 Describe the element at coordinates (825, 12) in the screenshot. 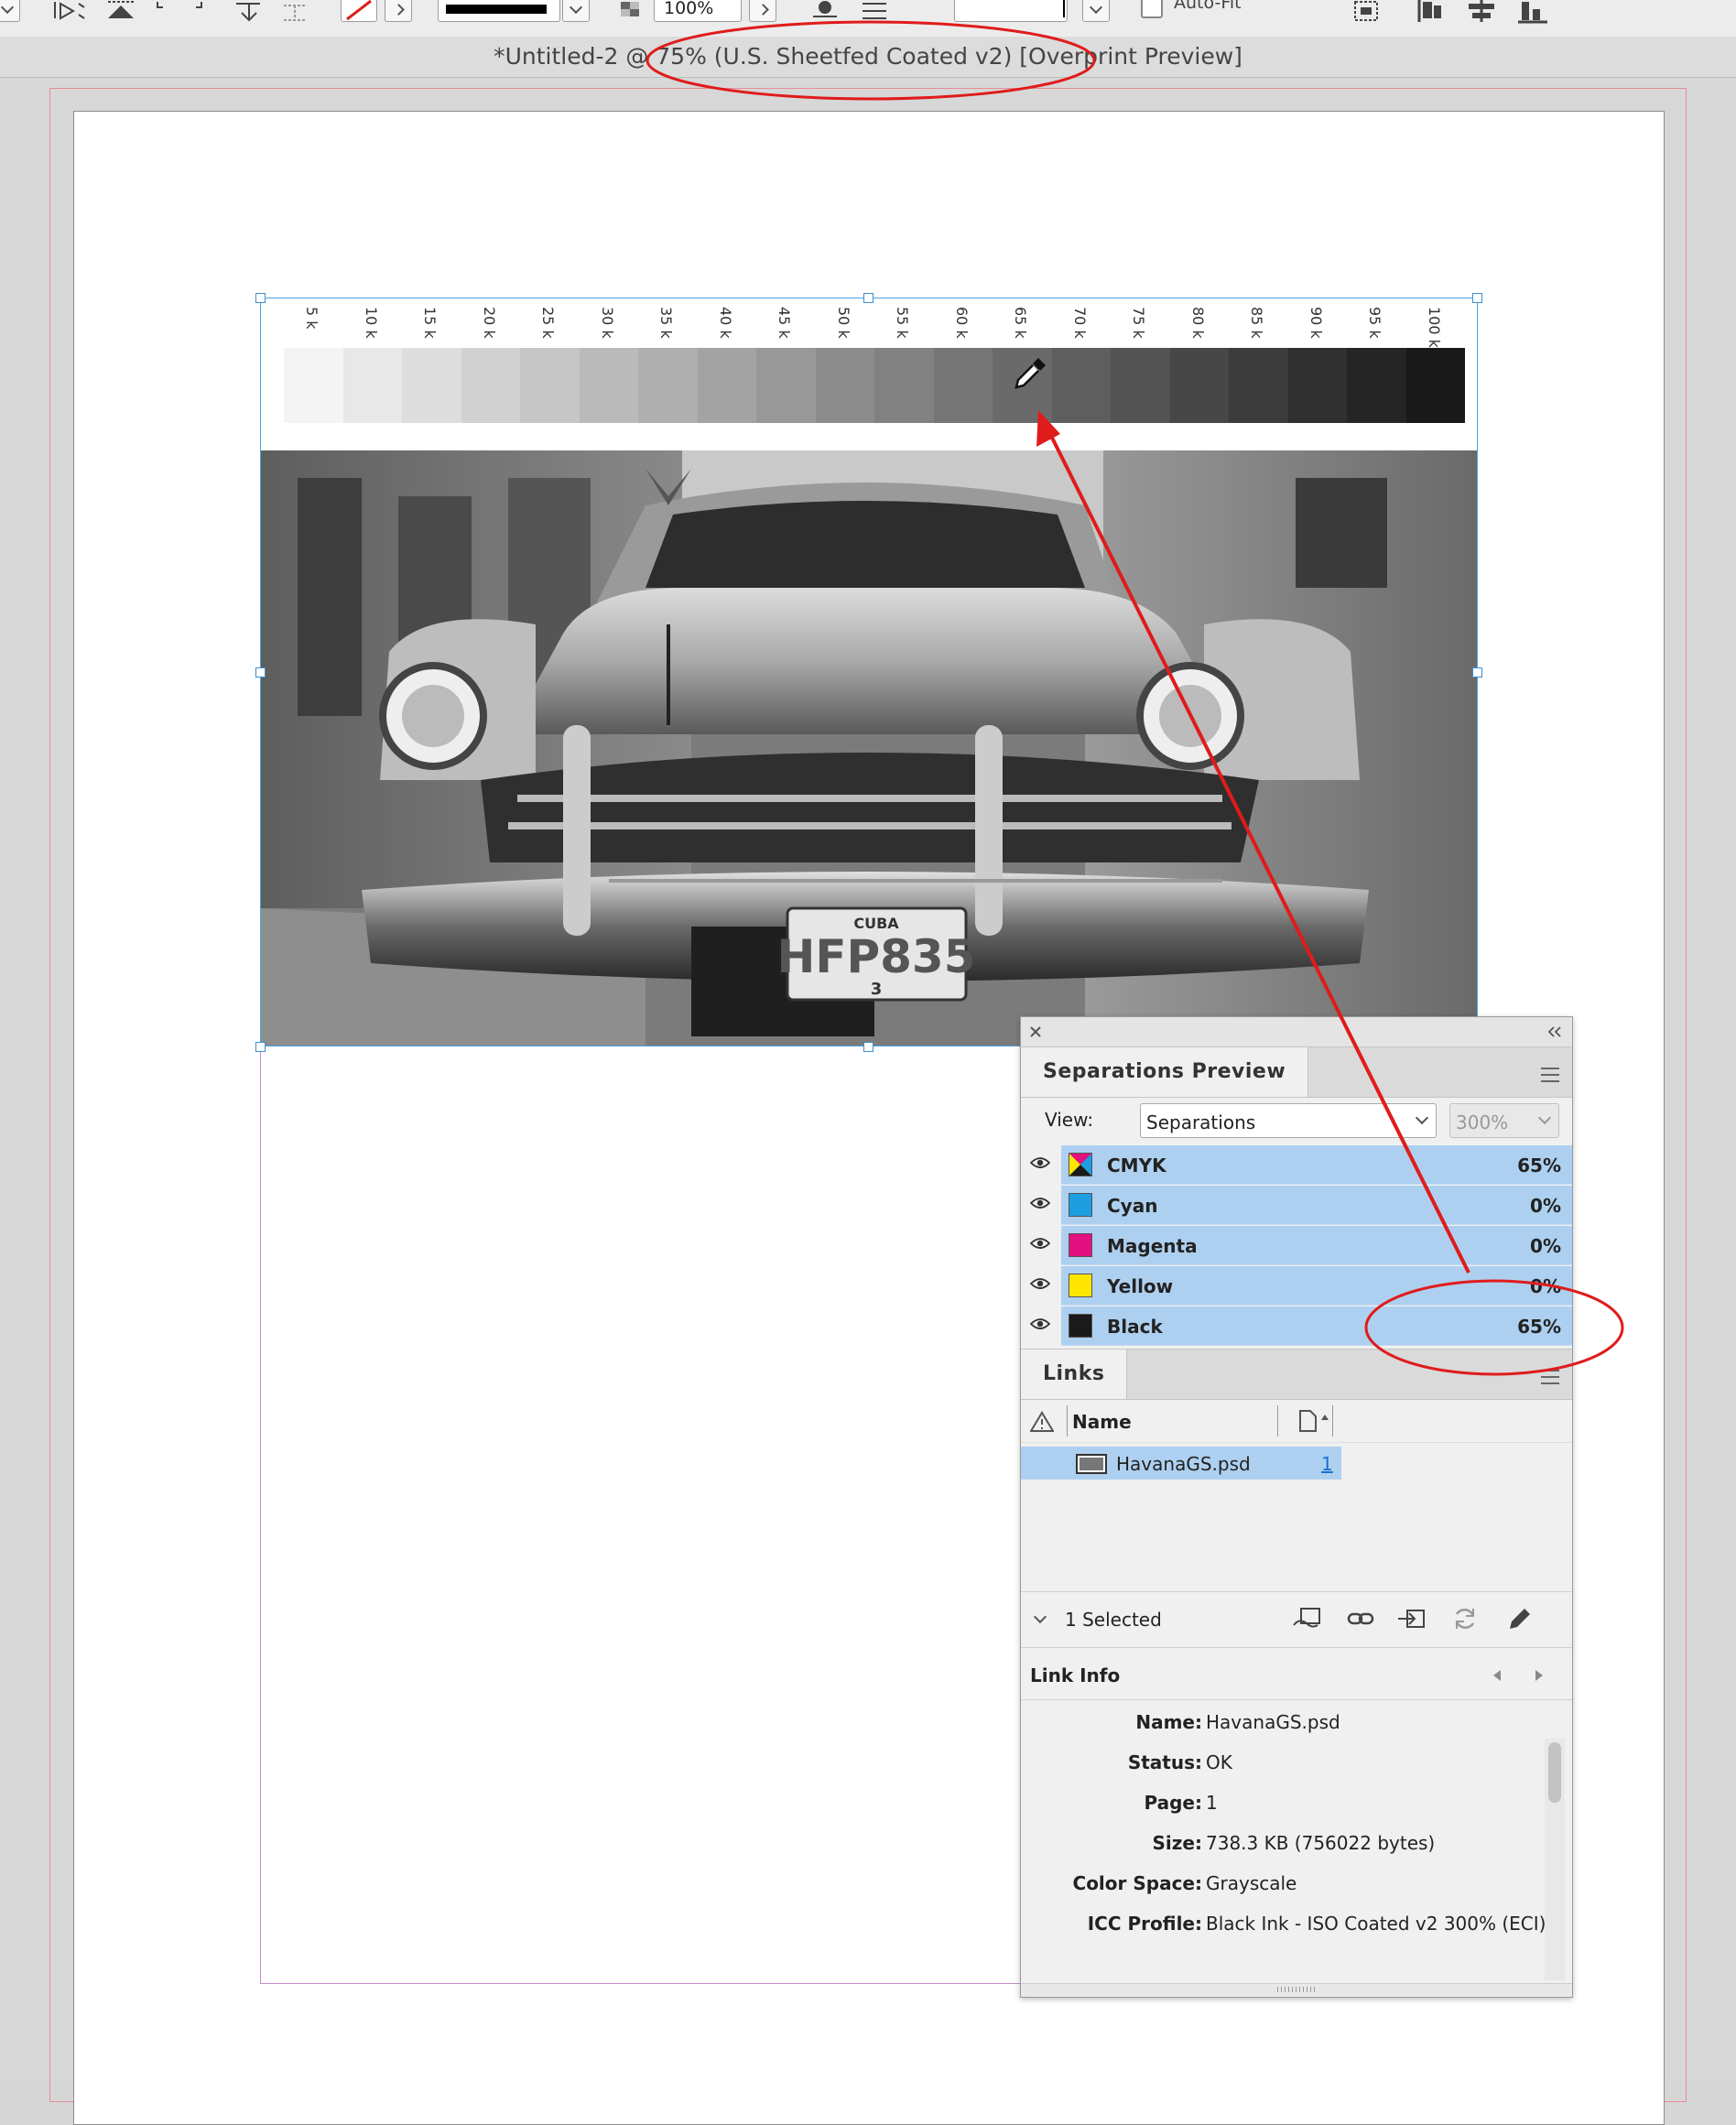

I see `wrap-icon` at that location.